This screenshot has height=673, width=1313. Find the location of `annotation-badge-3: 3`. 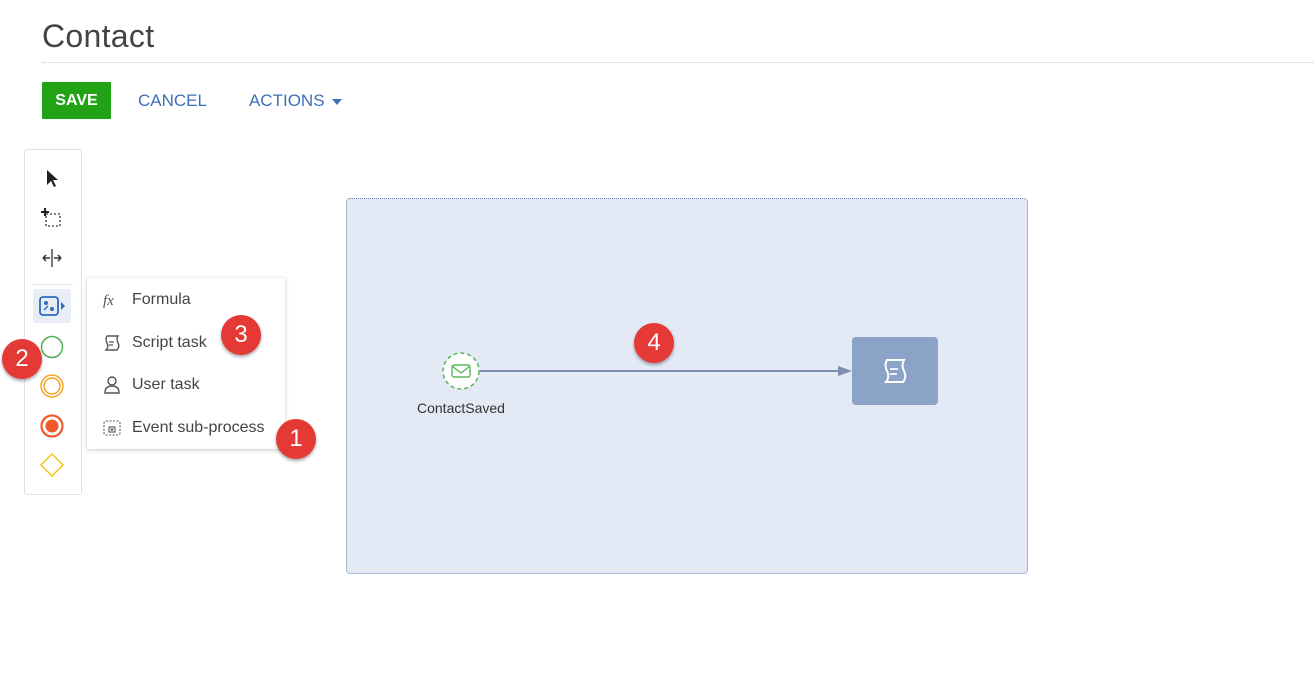

annotation-badge-3: 3 is located at coordinates (241, 335).